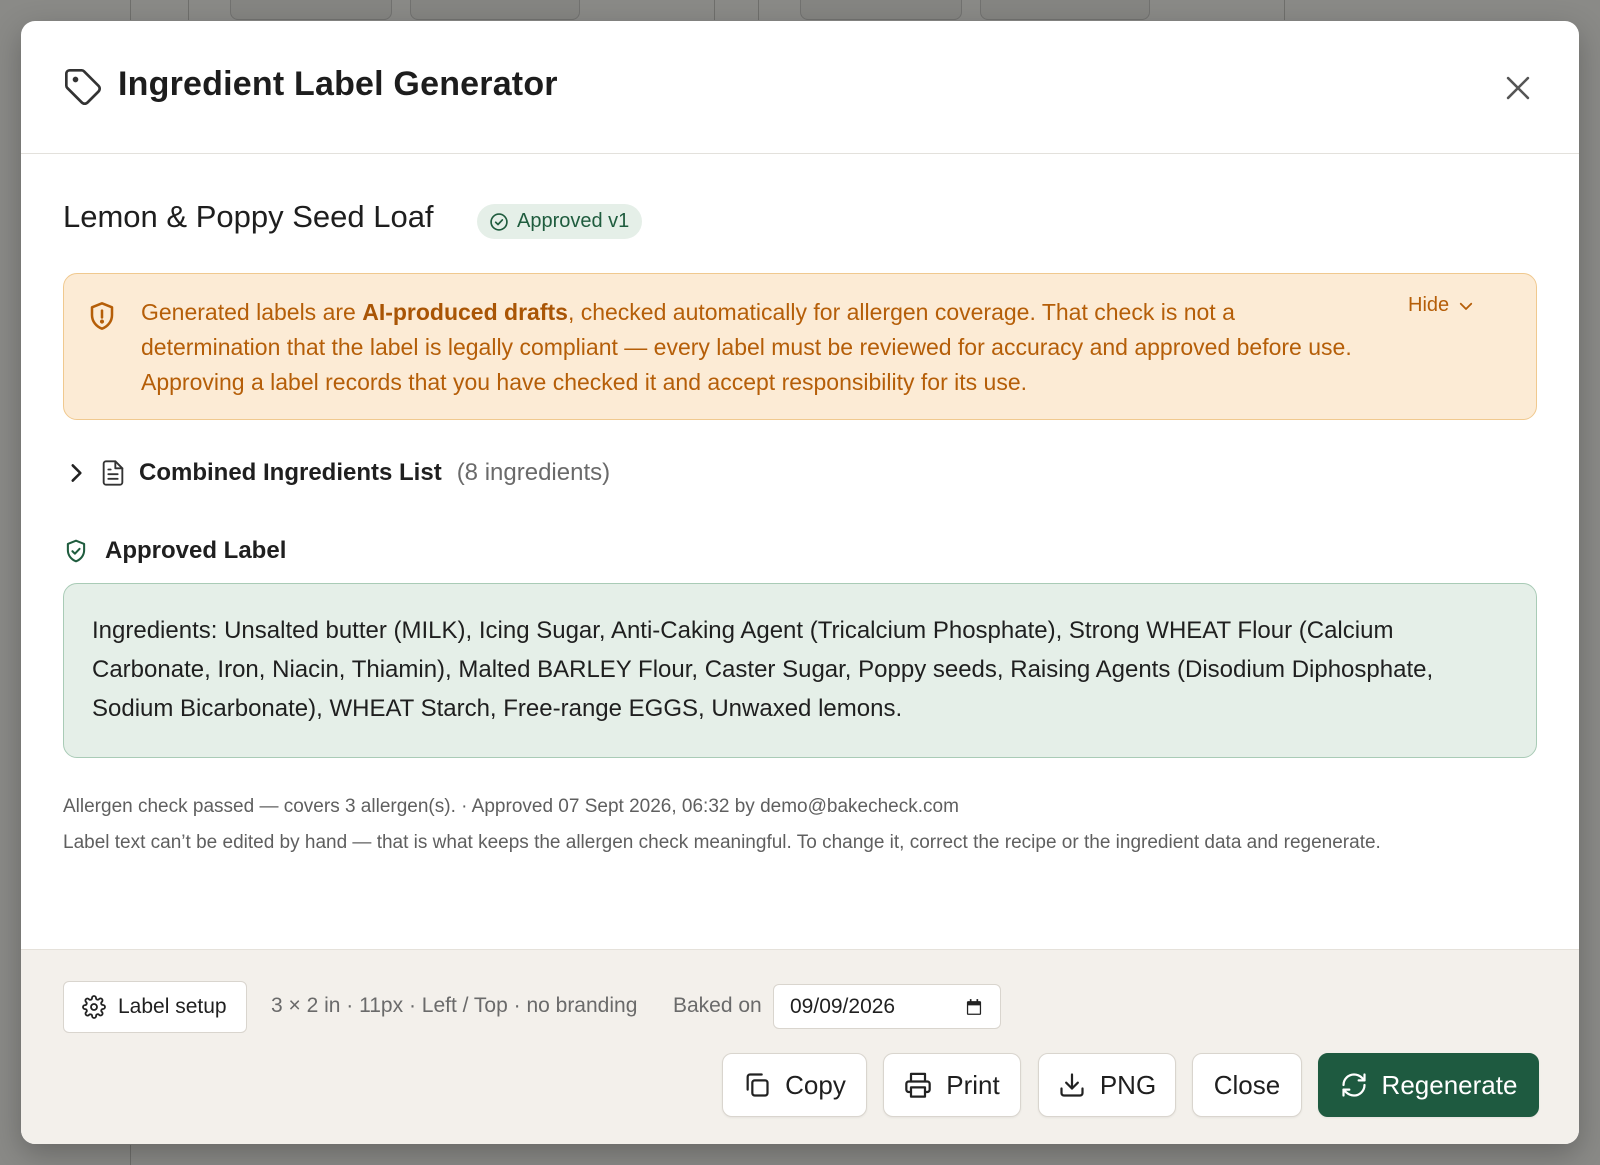 Image resolution: width=1600 pixels, height=1165 pixels. I want to click on printer-icon, so click(918, 1085).